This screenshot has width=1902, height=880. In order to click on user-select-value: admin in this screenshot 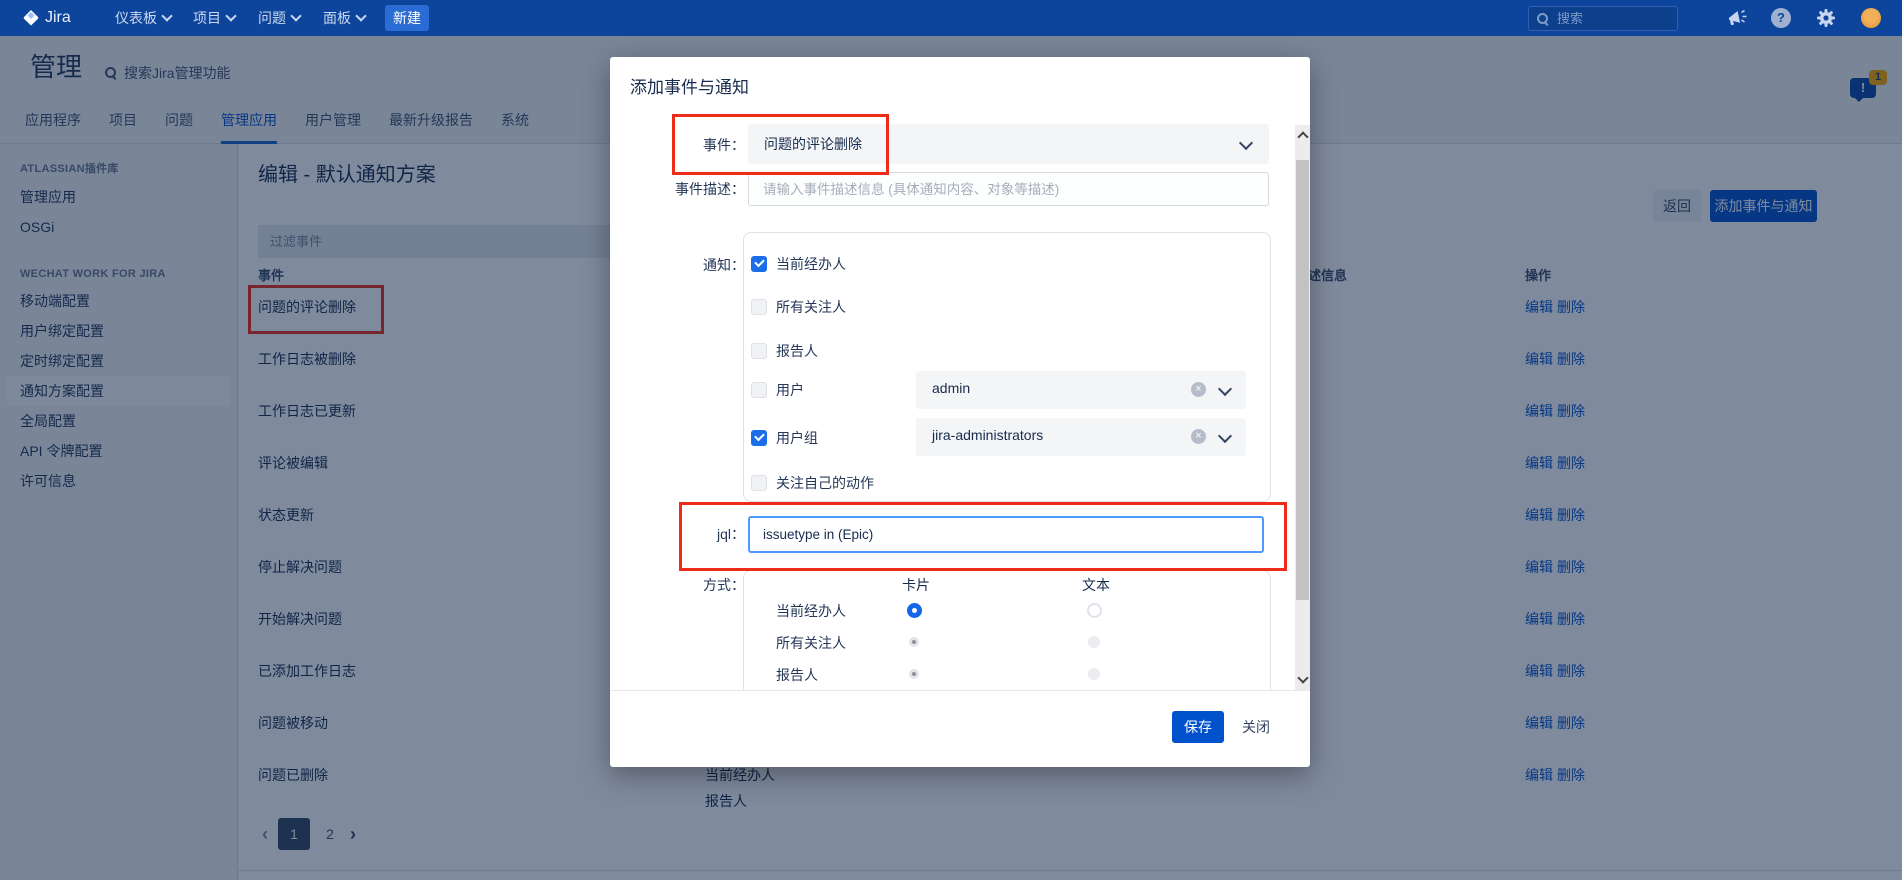, I will do `click(951, 388)`.